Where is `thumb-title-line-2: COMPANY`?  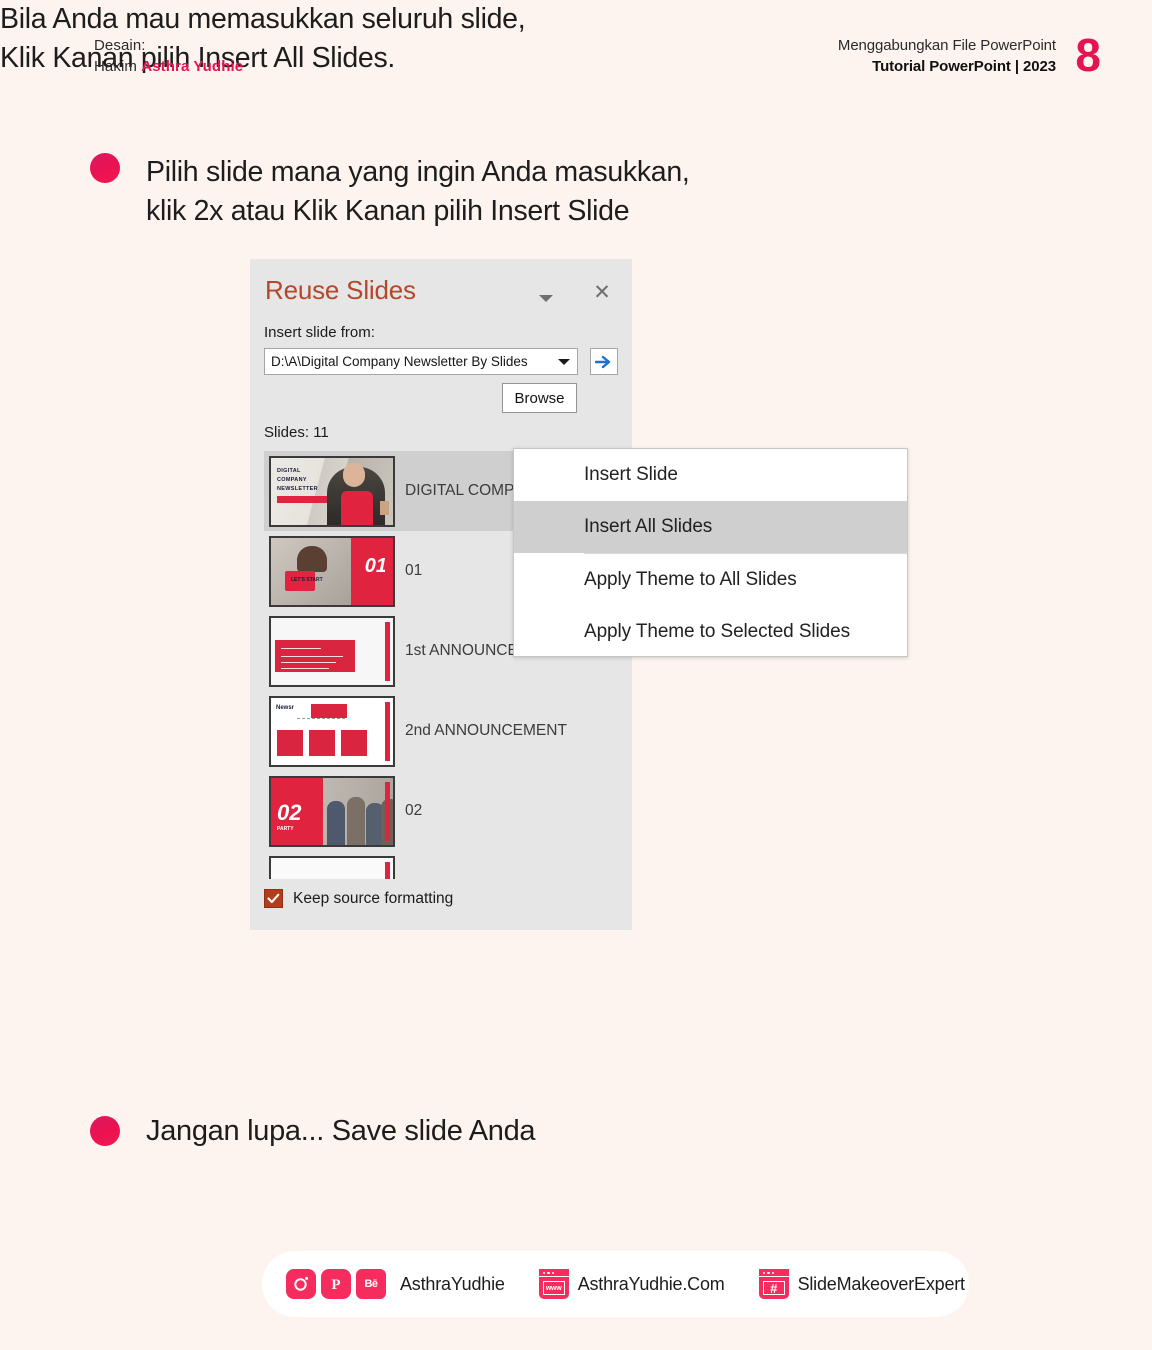 thumb-title-line-2: COMPANY is located at coordinates (292, 479).